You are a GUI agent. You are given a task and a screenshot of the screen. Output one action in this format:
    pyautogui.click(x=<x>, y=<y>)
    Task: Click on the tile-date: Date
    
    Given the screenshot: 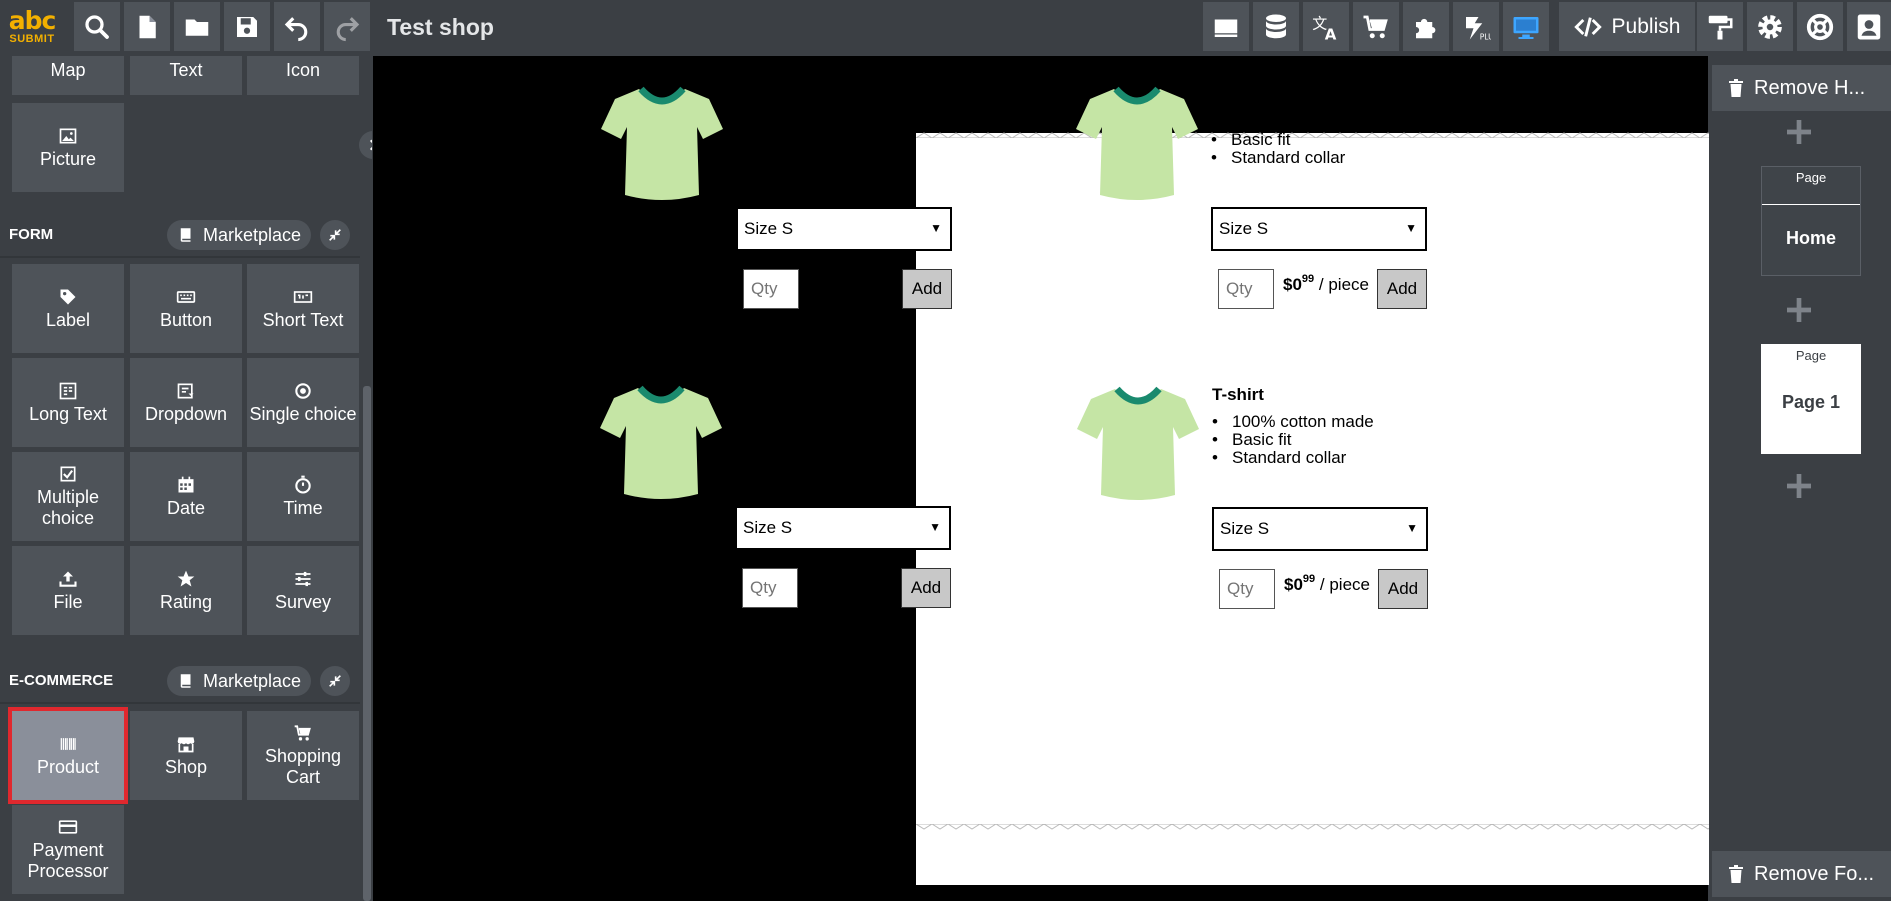 What is the action you would take?
    pyautogui.click(x=186, y=496)
    